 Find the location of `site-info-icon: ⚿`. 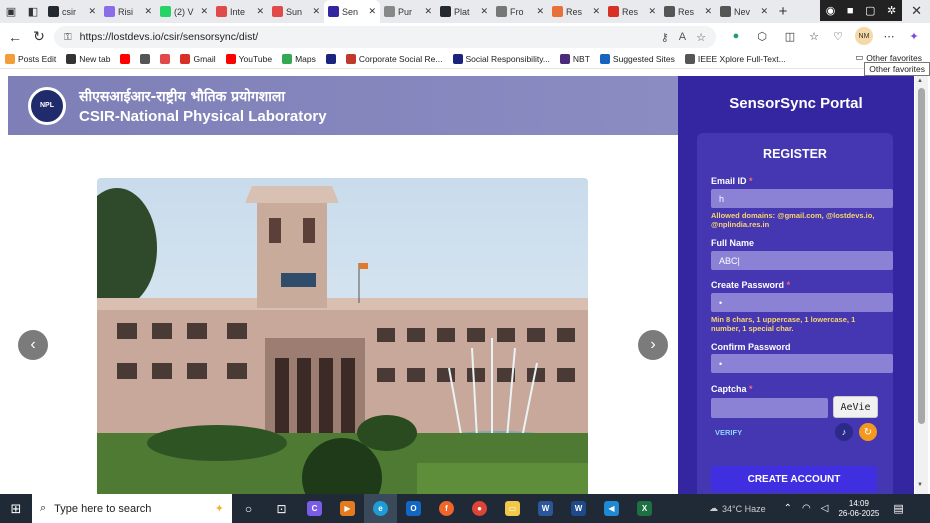

site-info-icon: ⚿ is located at coordinates (68, 37).